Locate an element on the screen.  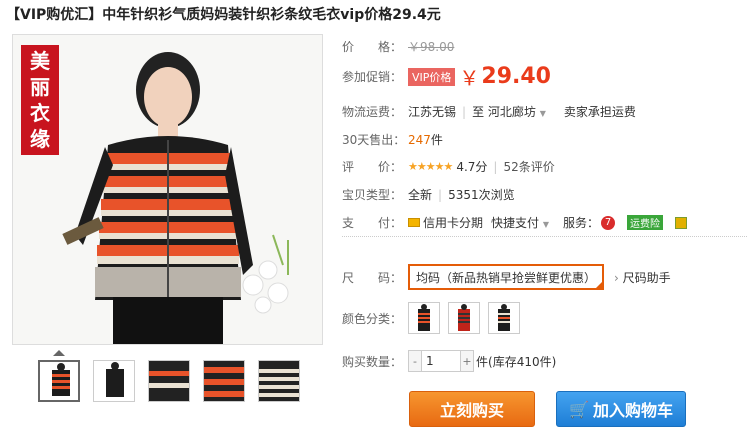
rating-label: 评 价： is located at coordinates (372, 167).